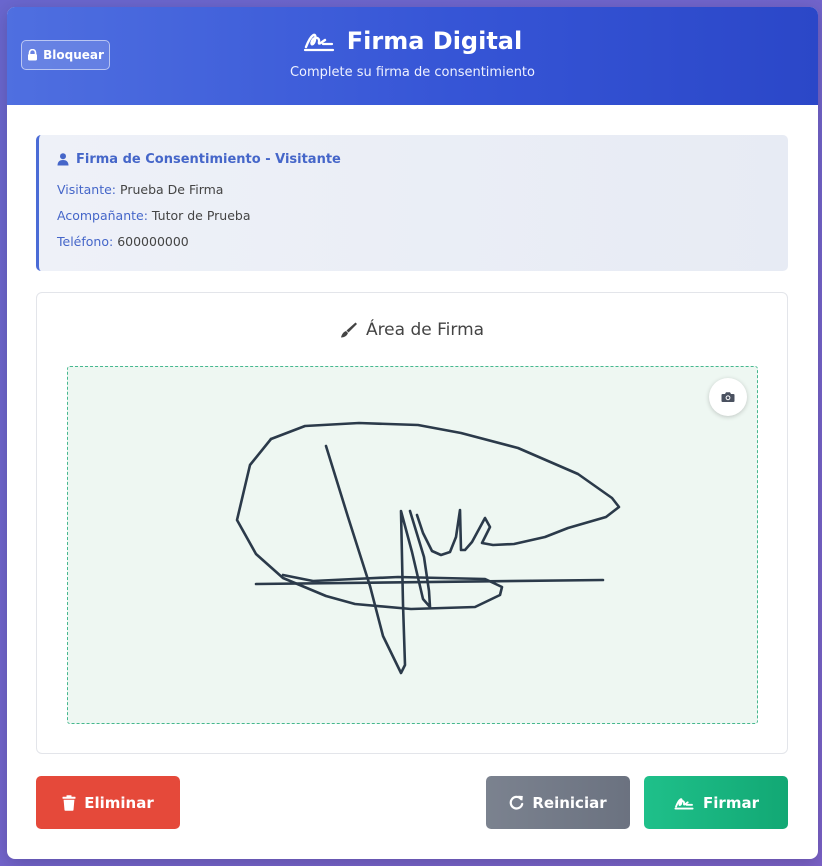 This screenshot has height=866, width=822. I want to click on capture-button, so click(728, 397).